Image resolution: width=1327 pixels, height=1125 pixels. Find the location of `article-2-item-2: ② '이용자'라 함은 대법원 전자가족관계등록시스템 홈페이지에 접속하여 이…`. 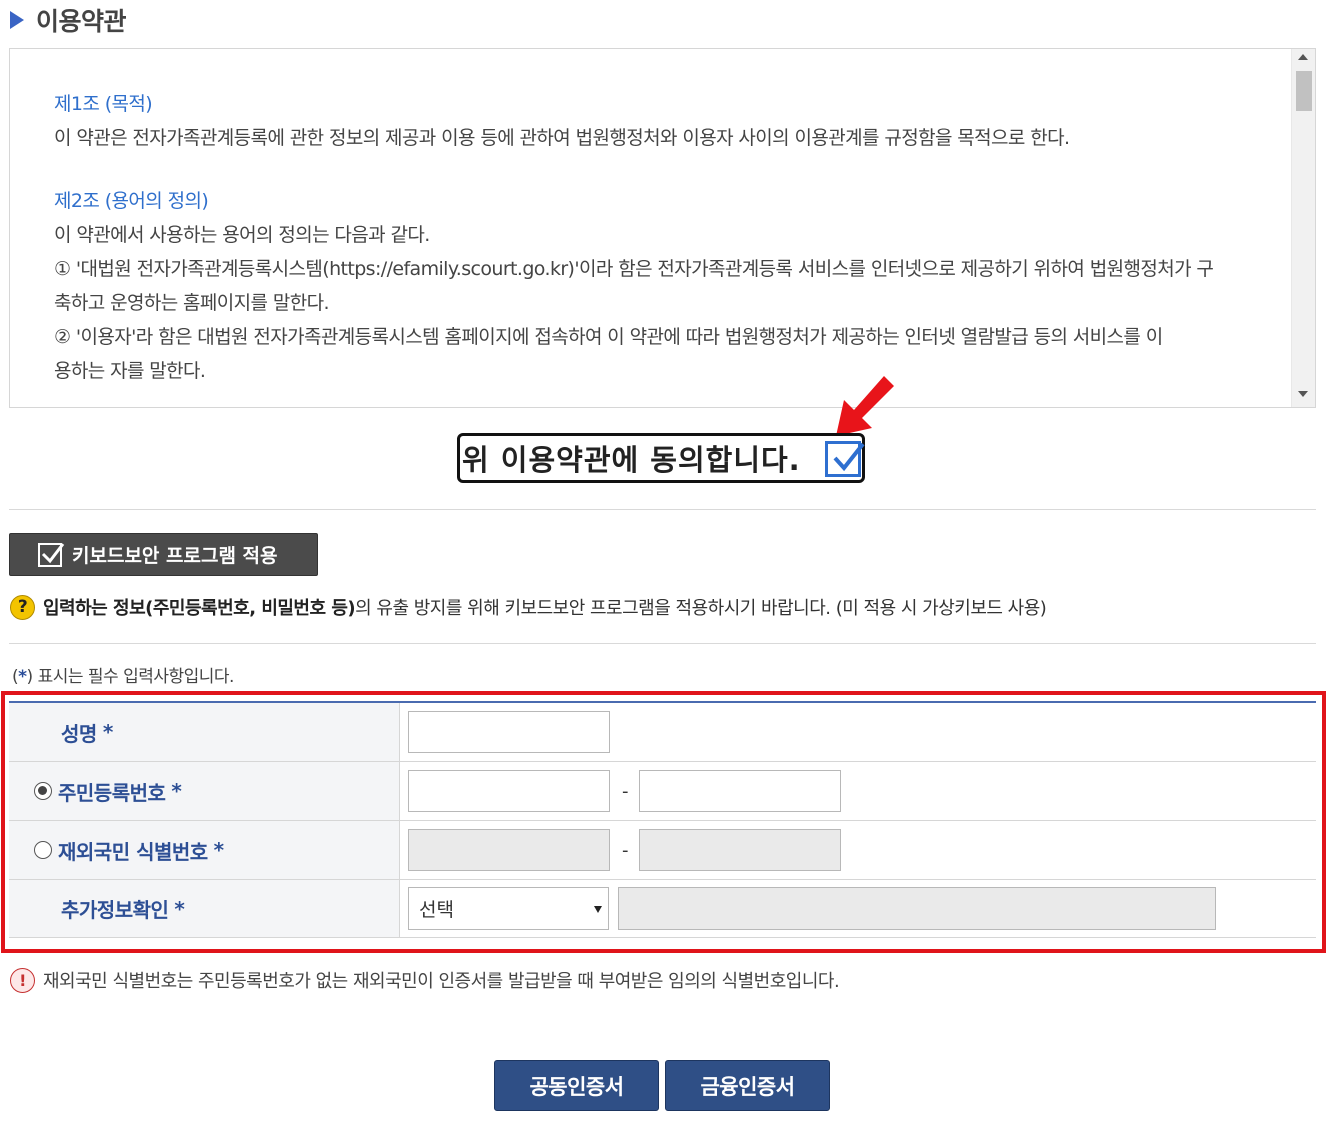

article-2-item-2: ② '이용자'라 함은 대법원 전자가족관계등록시스템 홈페이지에 접속하여 이… is located at coordinates (608, 337).